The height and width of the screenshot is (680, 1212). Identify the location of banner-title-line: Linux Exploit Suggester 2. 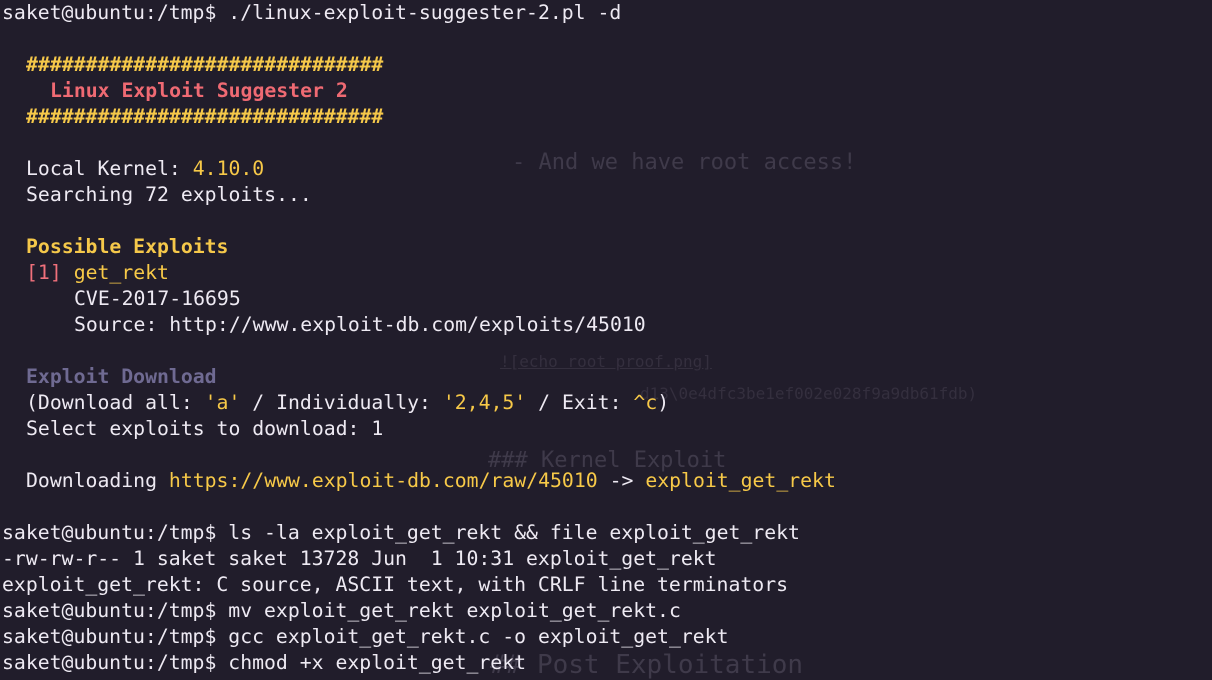
(606, 91).